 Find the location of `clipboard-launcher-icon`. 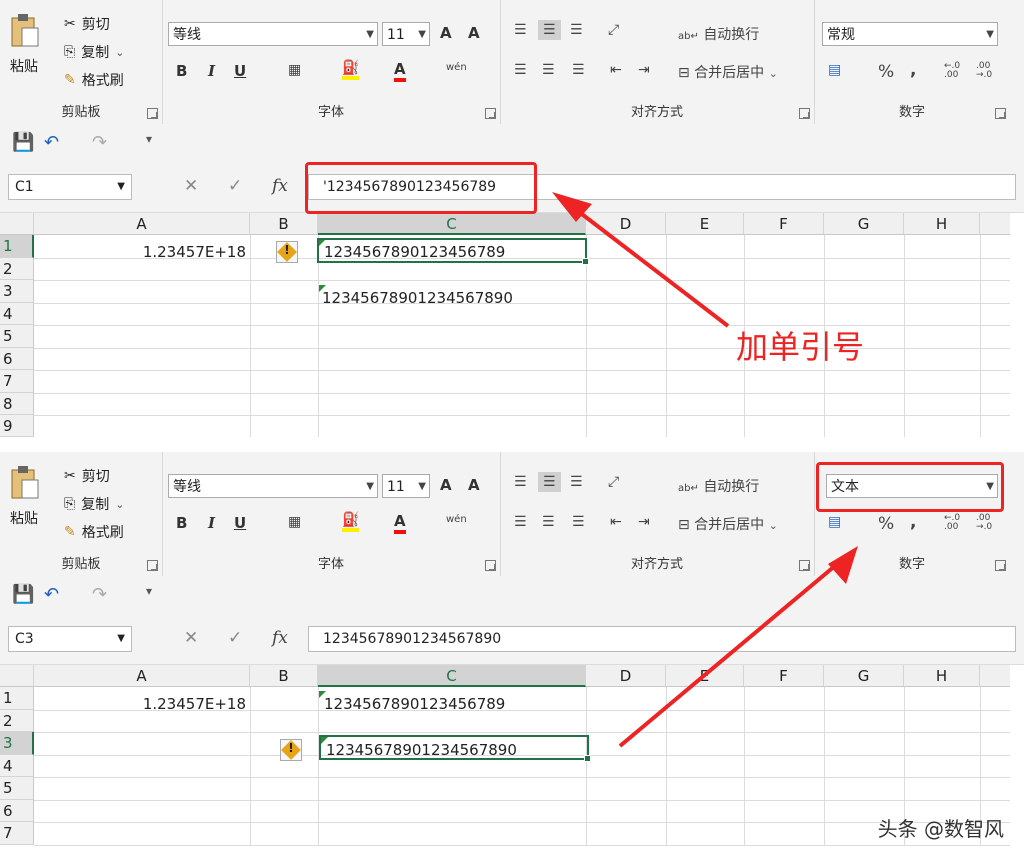

clipboard-launcher-icon is located at coordinates (152, 113).